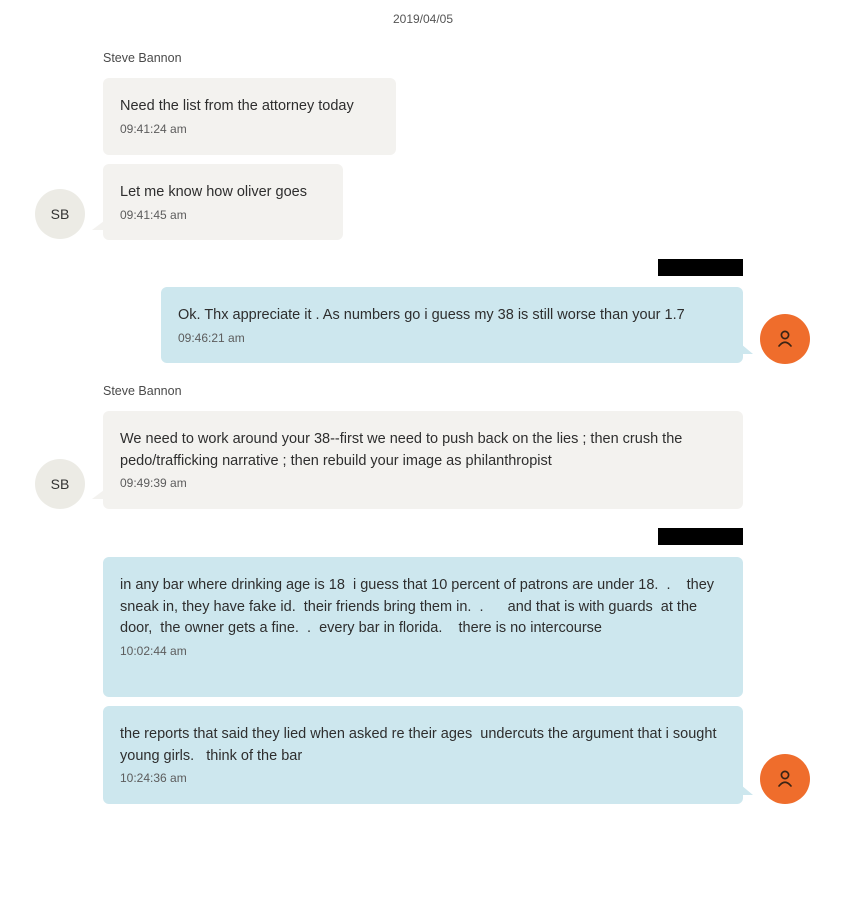 Image resolution: width=854 pixels, height=922 pixels. Describe the element at coordinates (153, 214) in the screenshot. I see `message-timestamp: 09:41:45 am` at that location.